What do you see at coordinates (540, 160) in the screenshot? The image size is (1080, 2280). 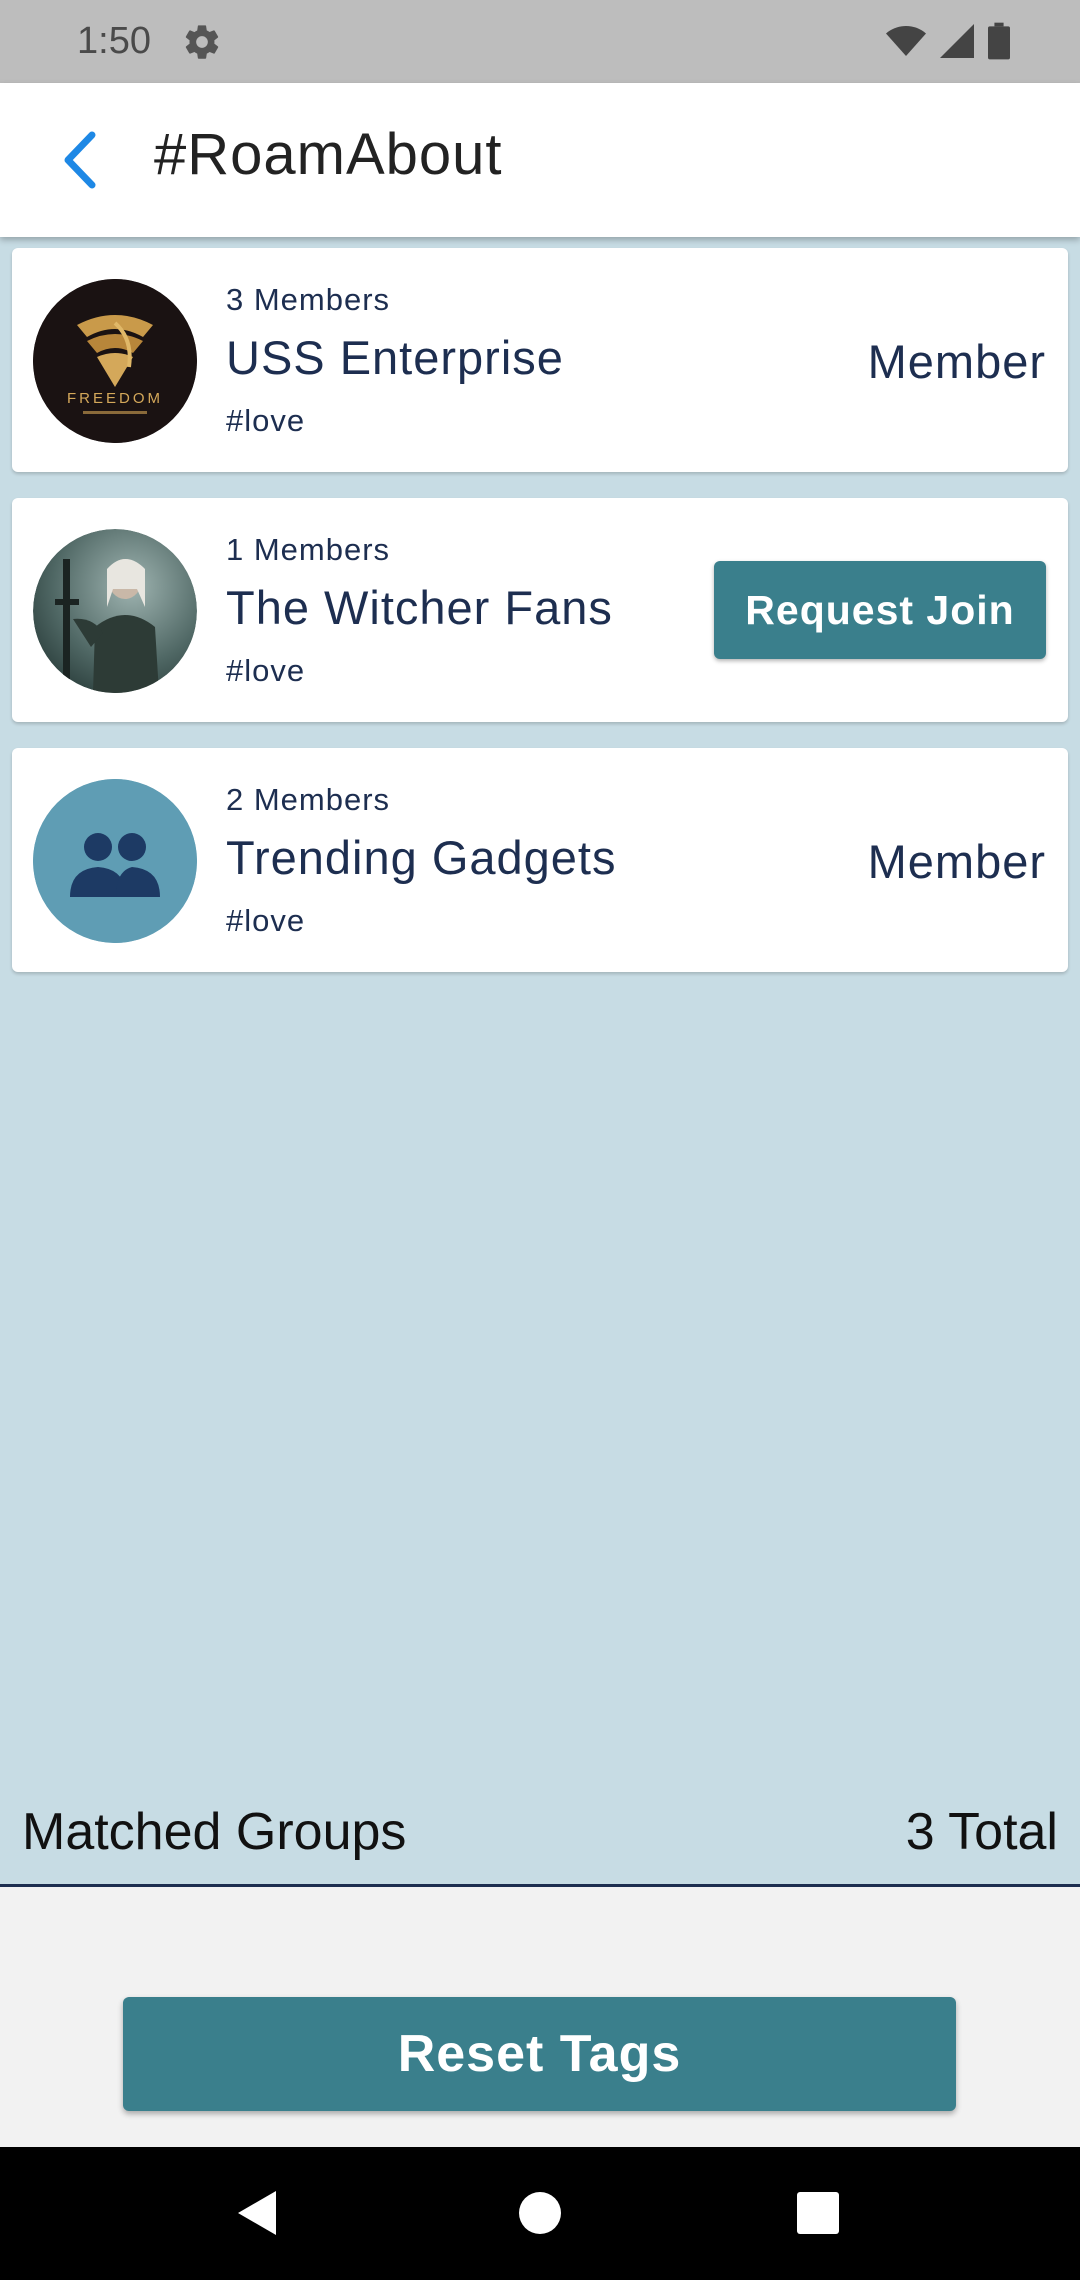 I see `app-bar: #RoamAbout` at bounding box center [540, 160].